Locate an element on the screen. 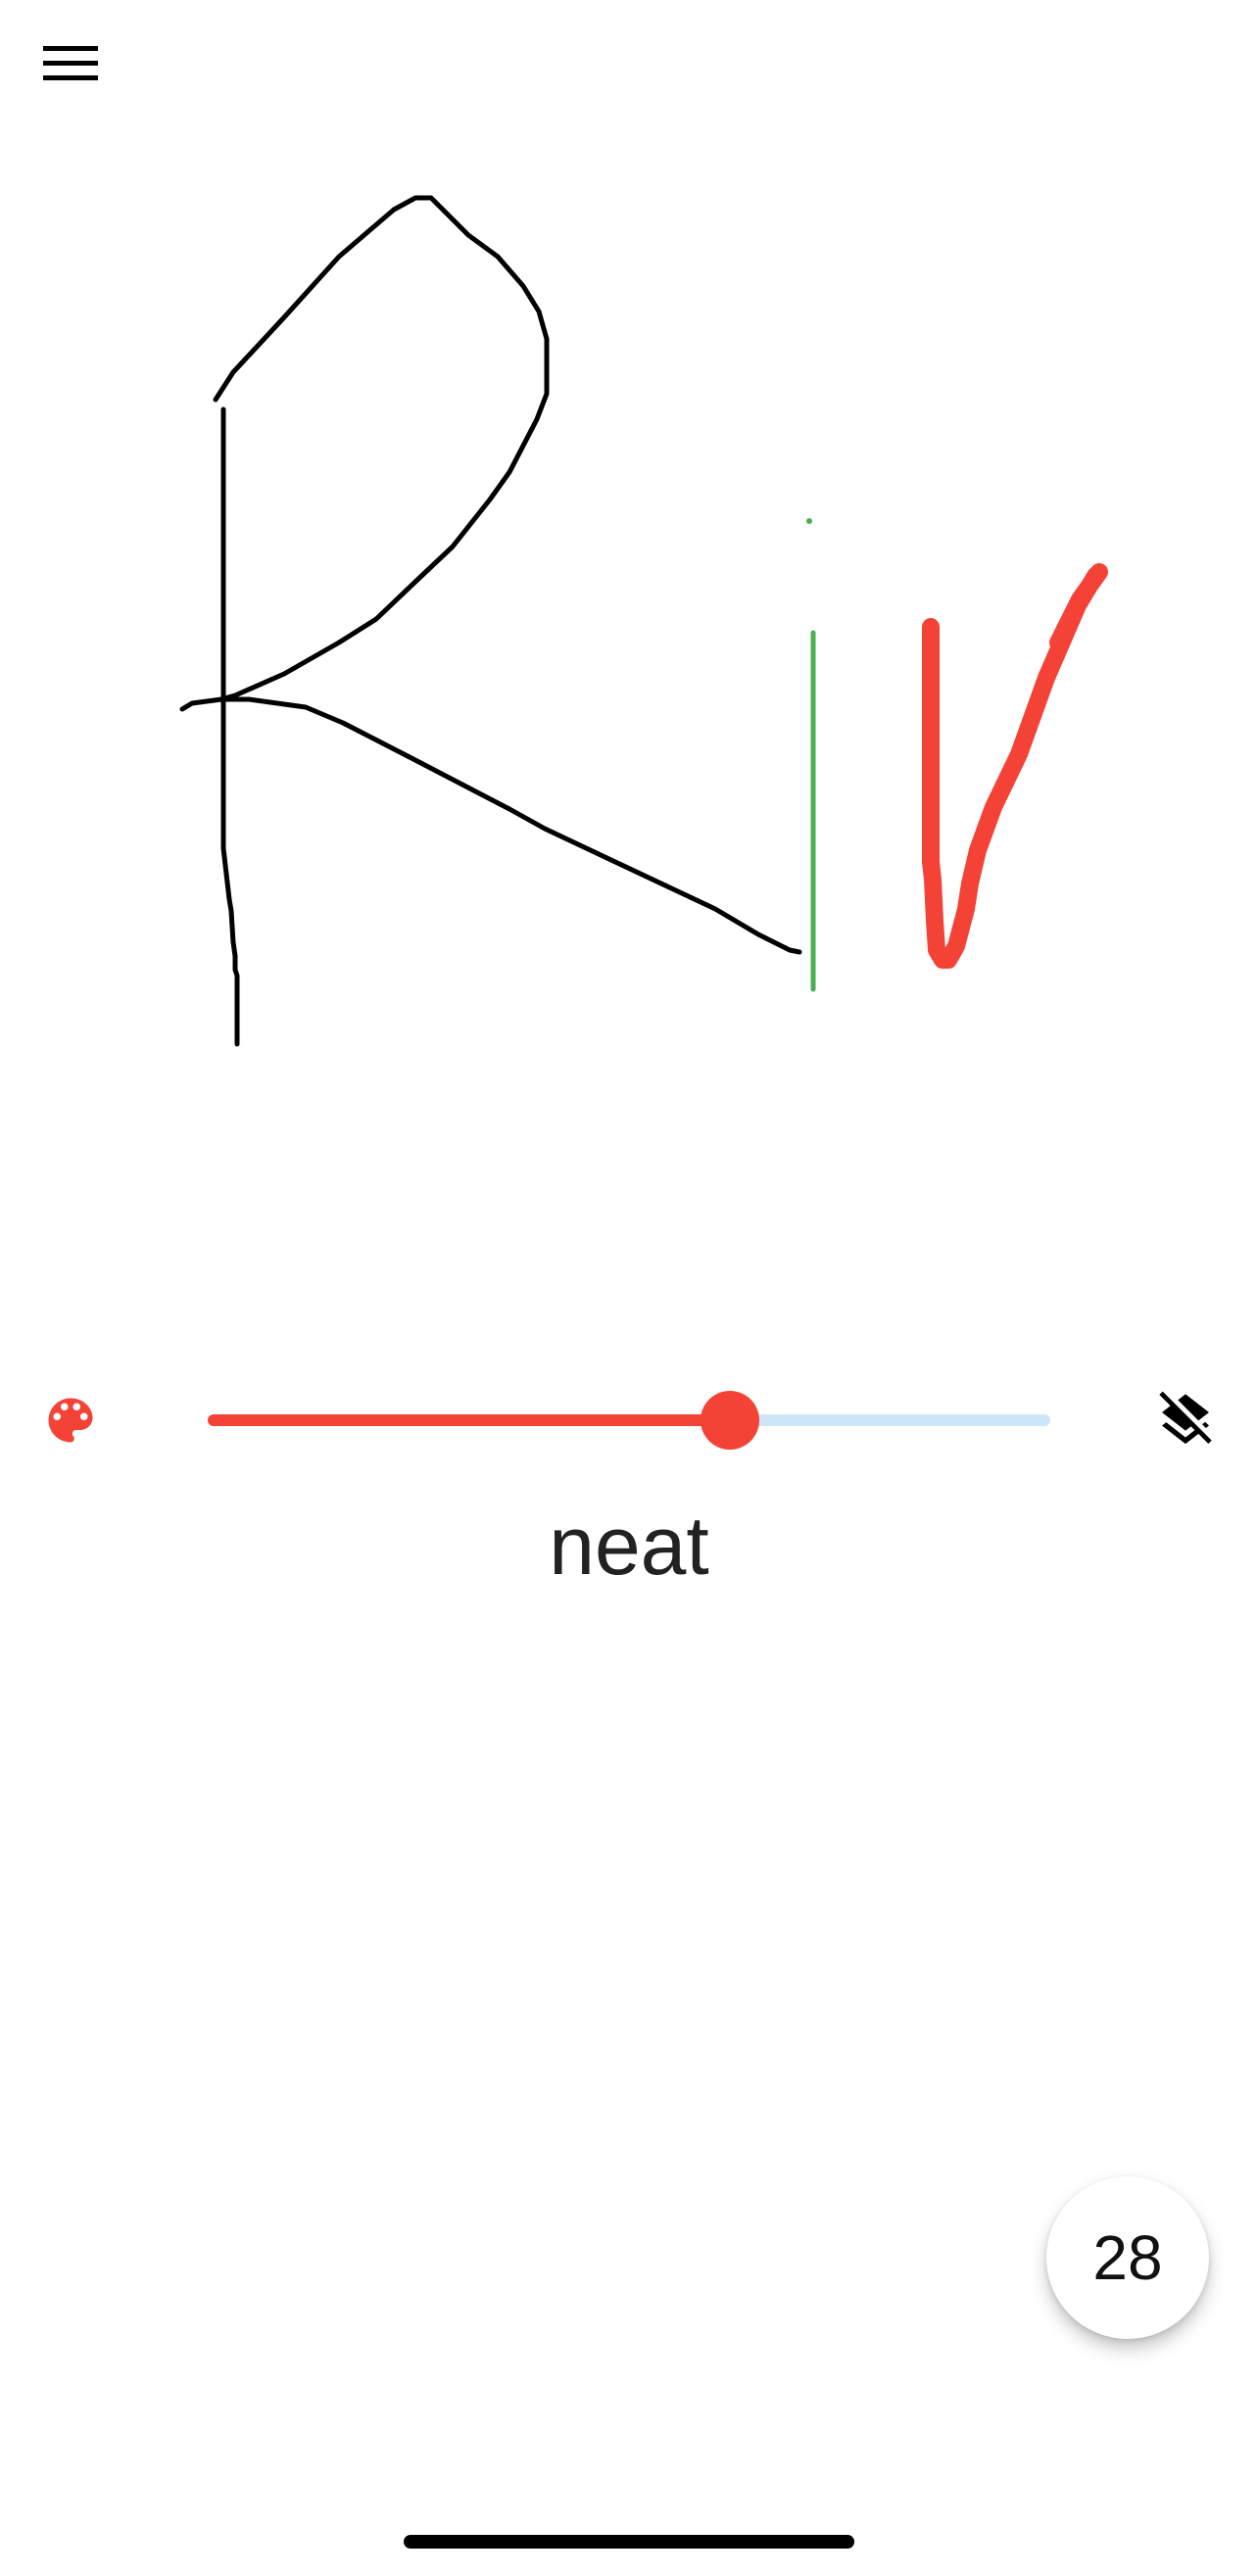  clear-layers-button is located at coordinates (1185, 1420).